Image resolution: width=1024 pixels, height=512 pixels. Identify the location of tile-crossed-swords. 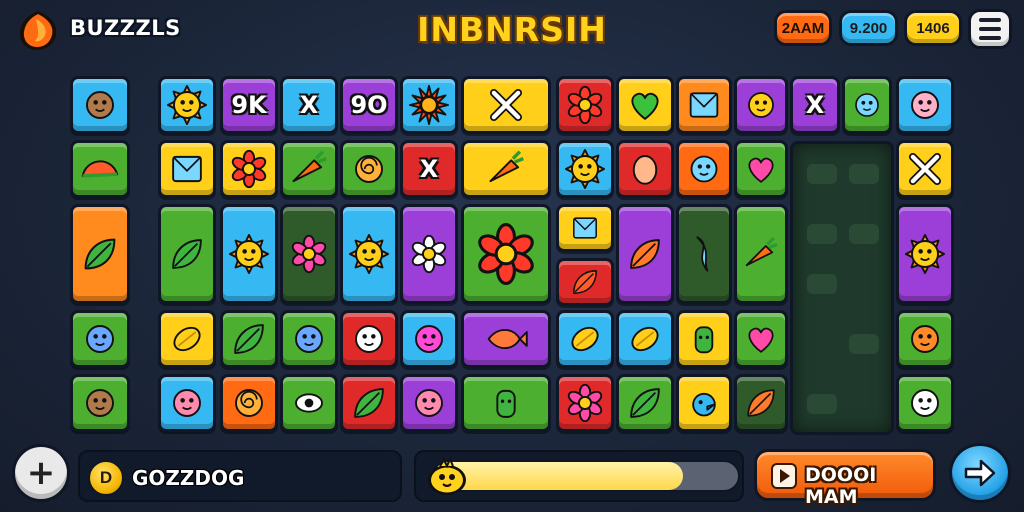
(925, 169).